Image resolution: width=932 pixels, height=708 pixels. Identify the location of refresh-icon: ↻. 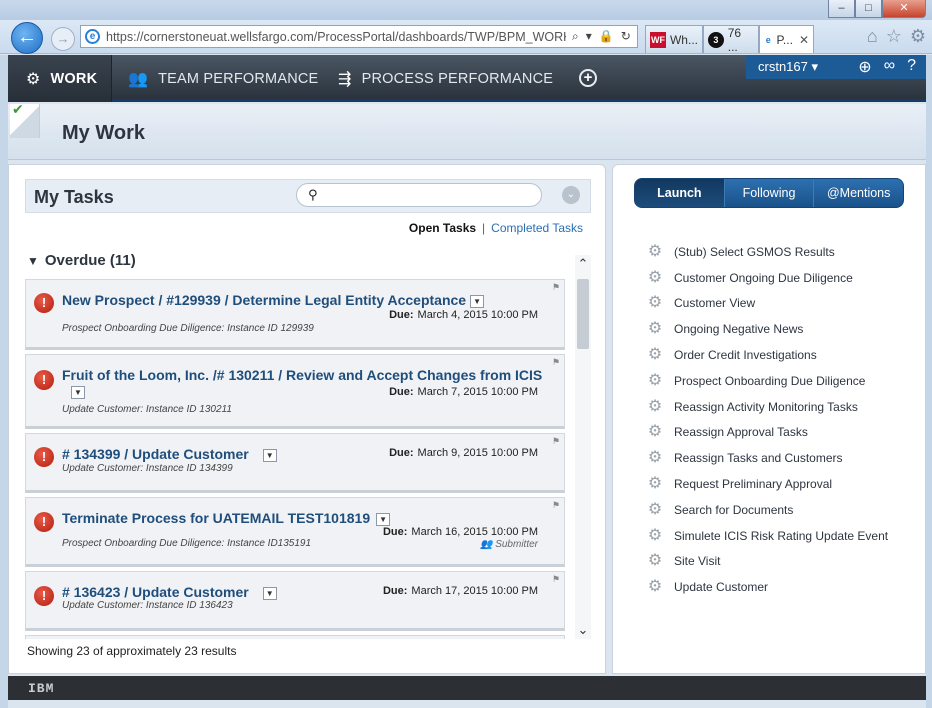
(626, 36).